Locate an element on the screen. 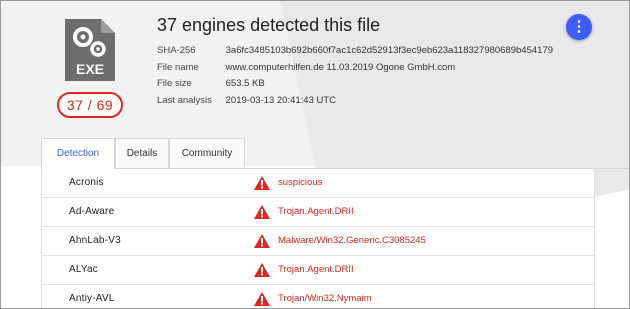 This screenshot has height=309, width=630. more-options-button: ⋮ is located at coordinates (579, 27).